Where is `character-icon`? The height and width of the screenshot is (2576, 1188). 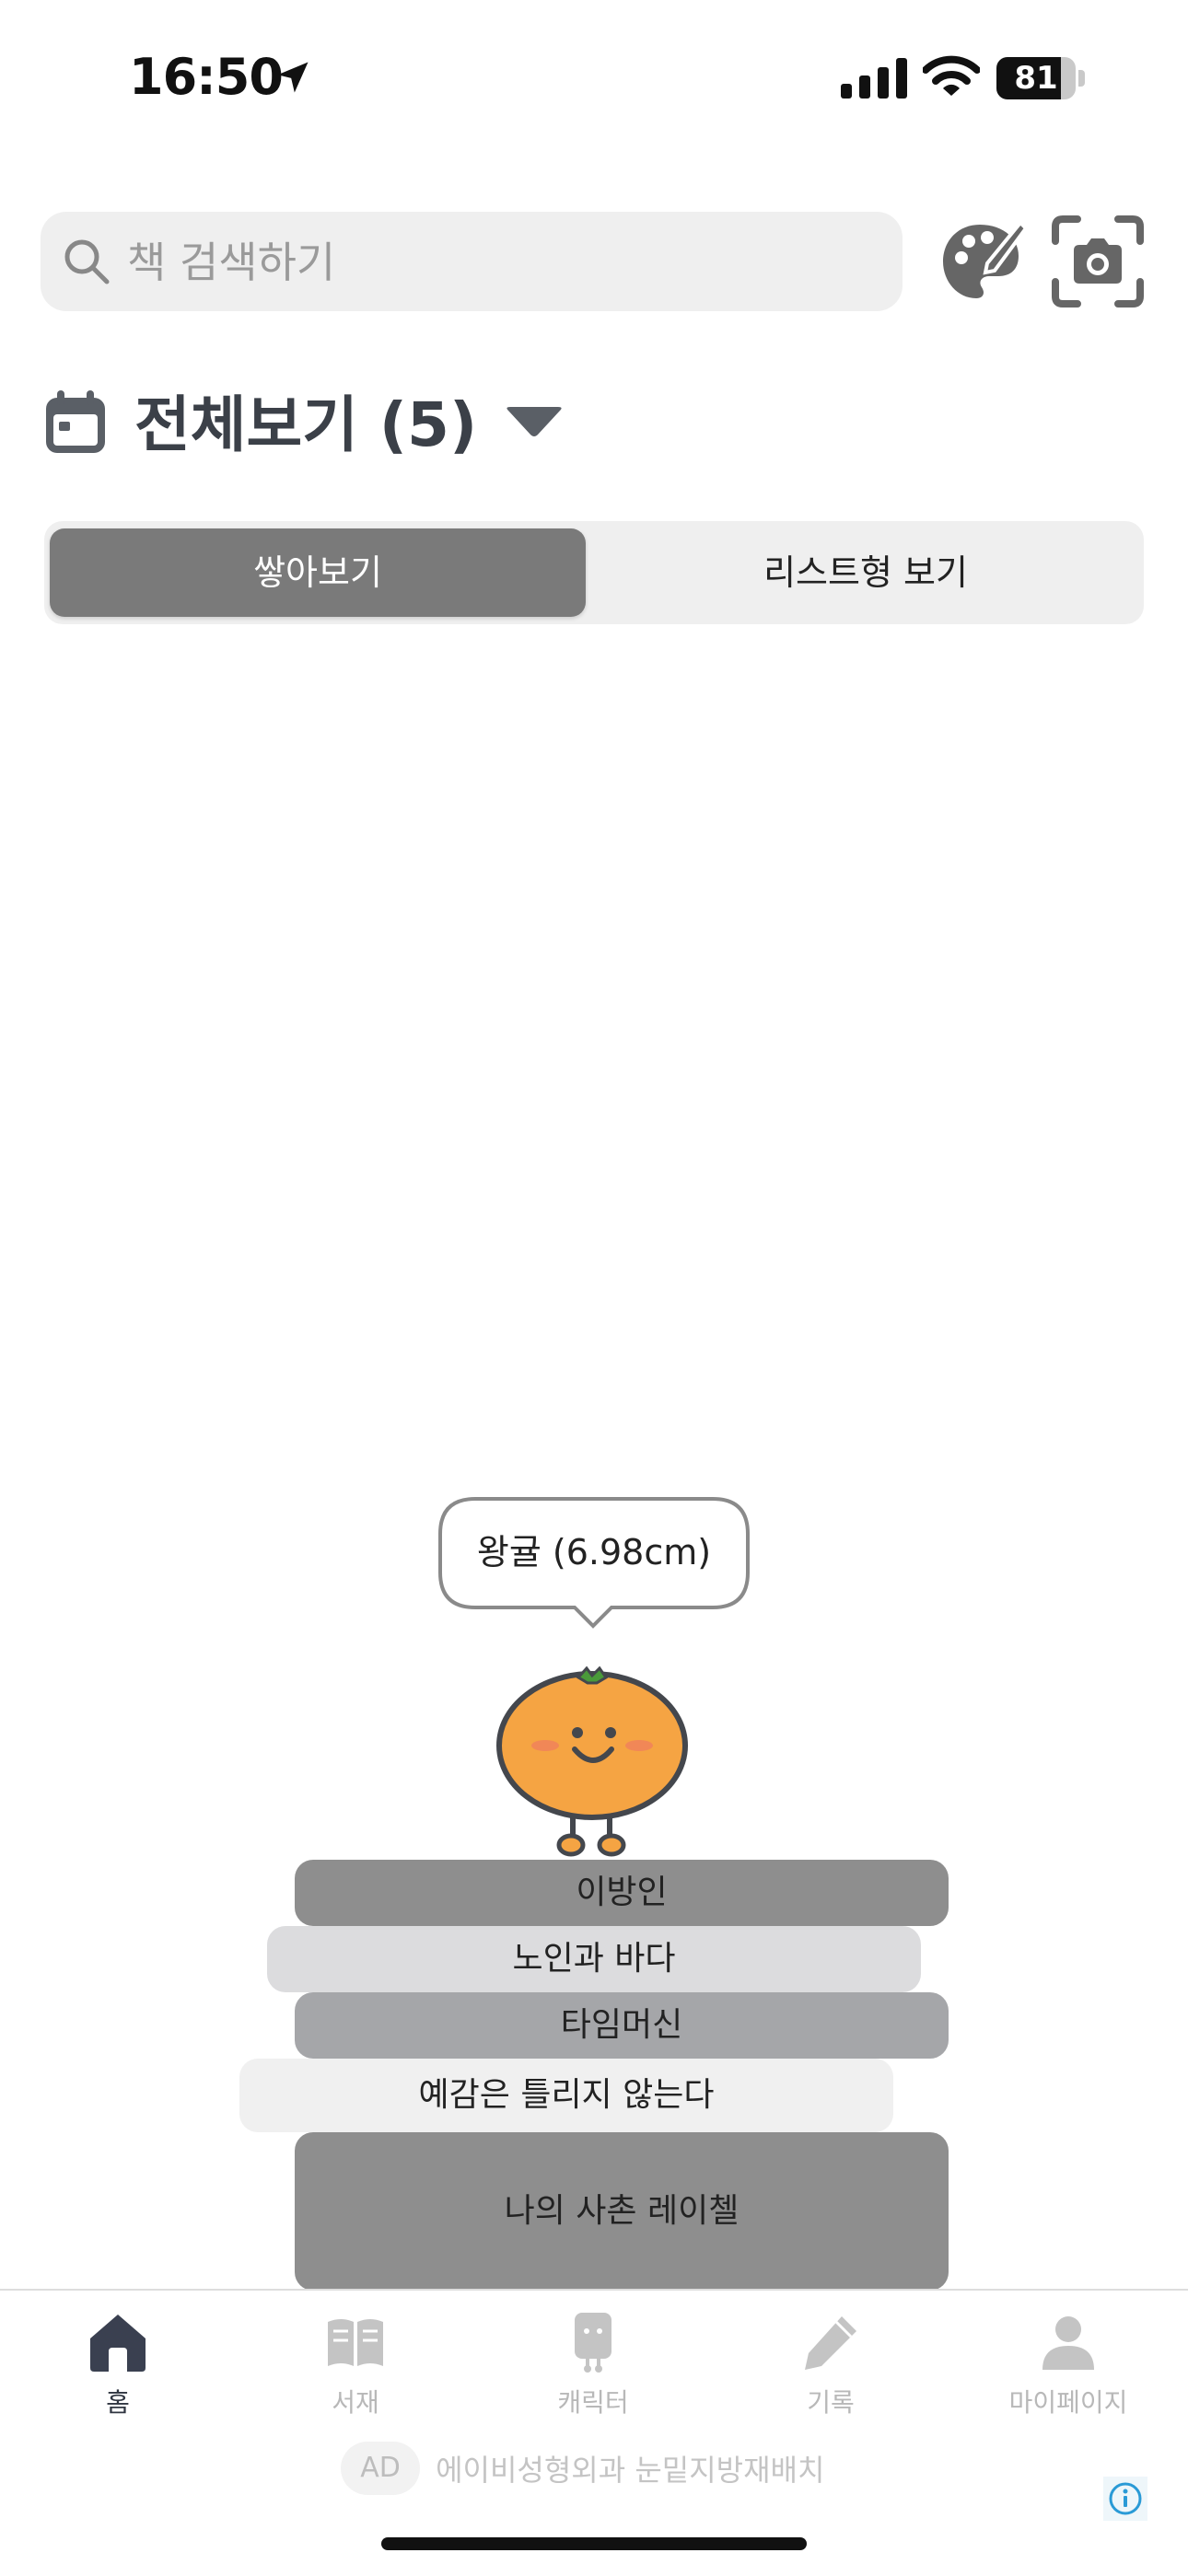
character-icon is located at coordinates (593, 2343).